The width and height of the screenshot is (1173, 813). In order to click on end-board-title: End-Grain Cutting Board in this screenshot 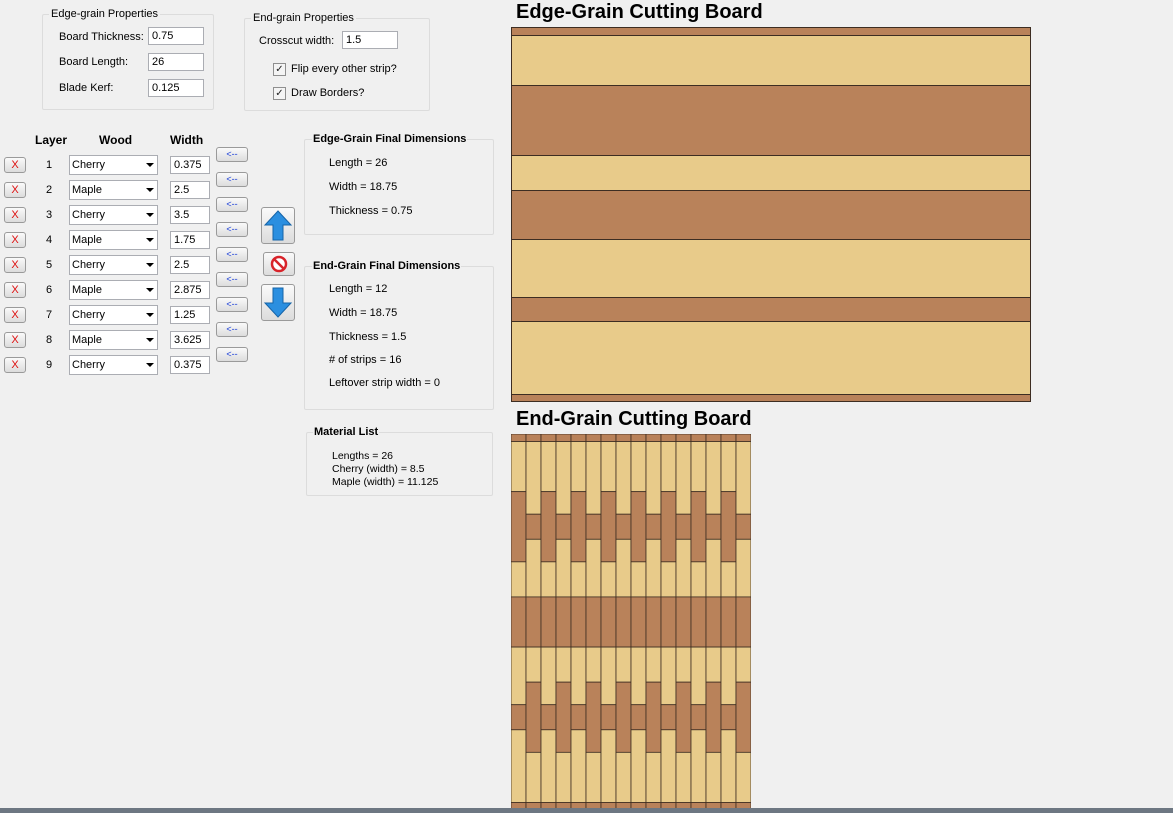, I will do `click(634, 419)`.